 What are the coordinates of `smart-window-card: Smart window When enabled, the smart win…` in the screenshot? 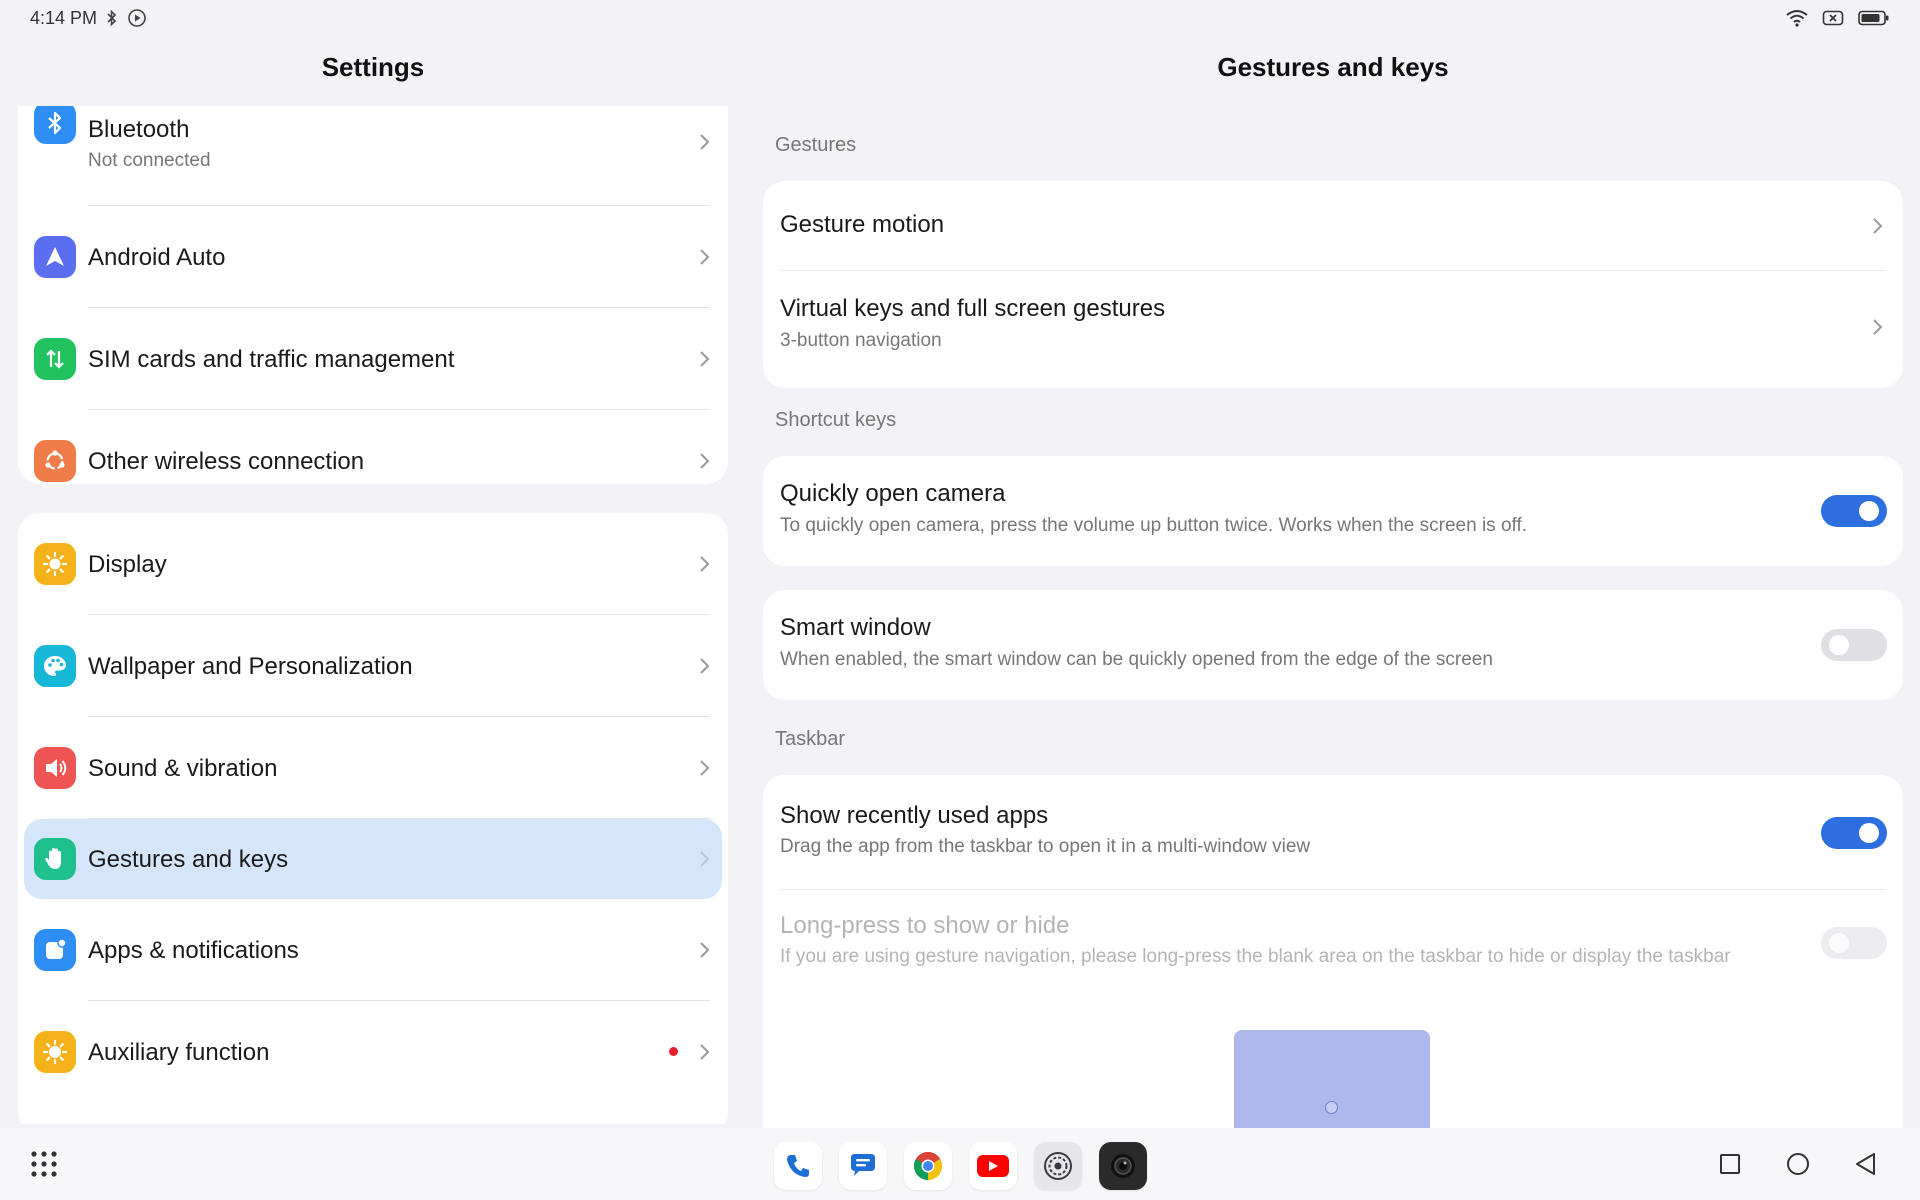 It's located at (1333, 645).